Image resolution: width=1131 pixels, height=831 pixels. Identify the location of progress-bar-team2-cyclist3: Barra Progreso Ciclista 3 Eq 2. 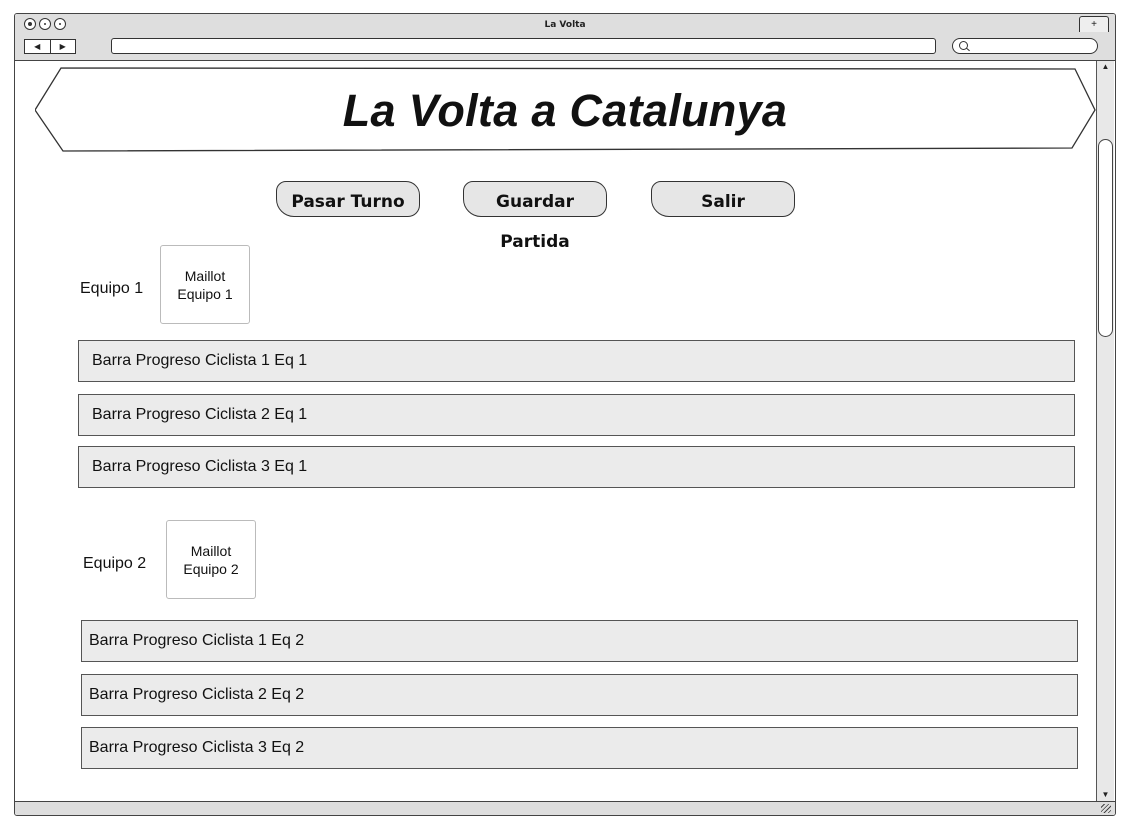
(579, 748).